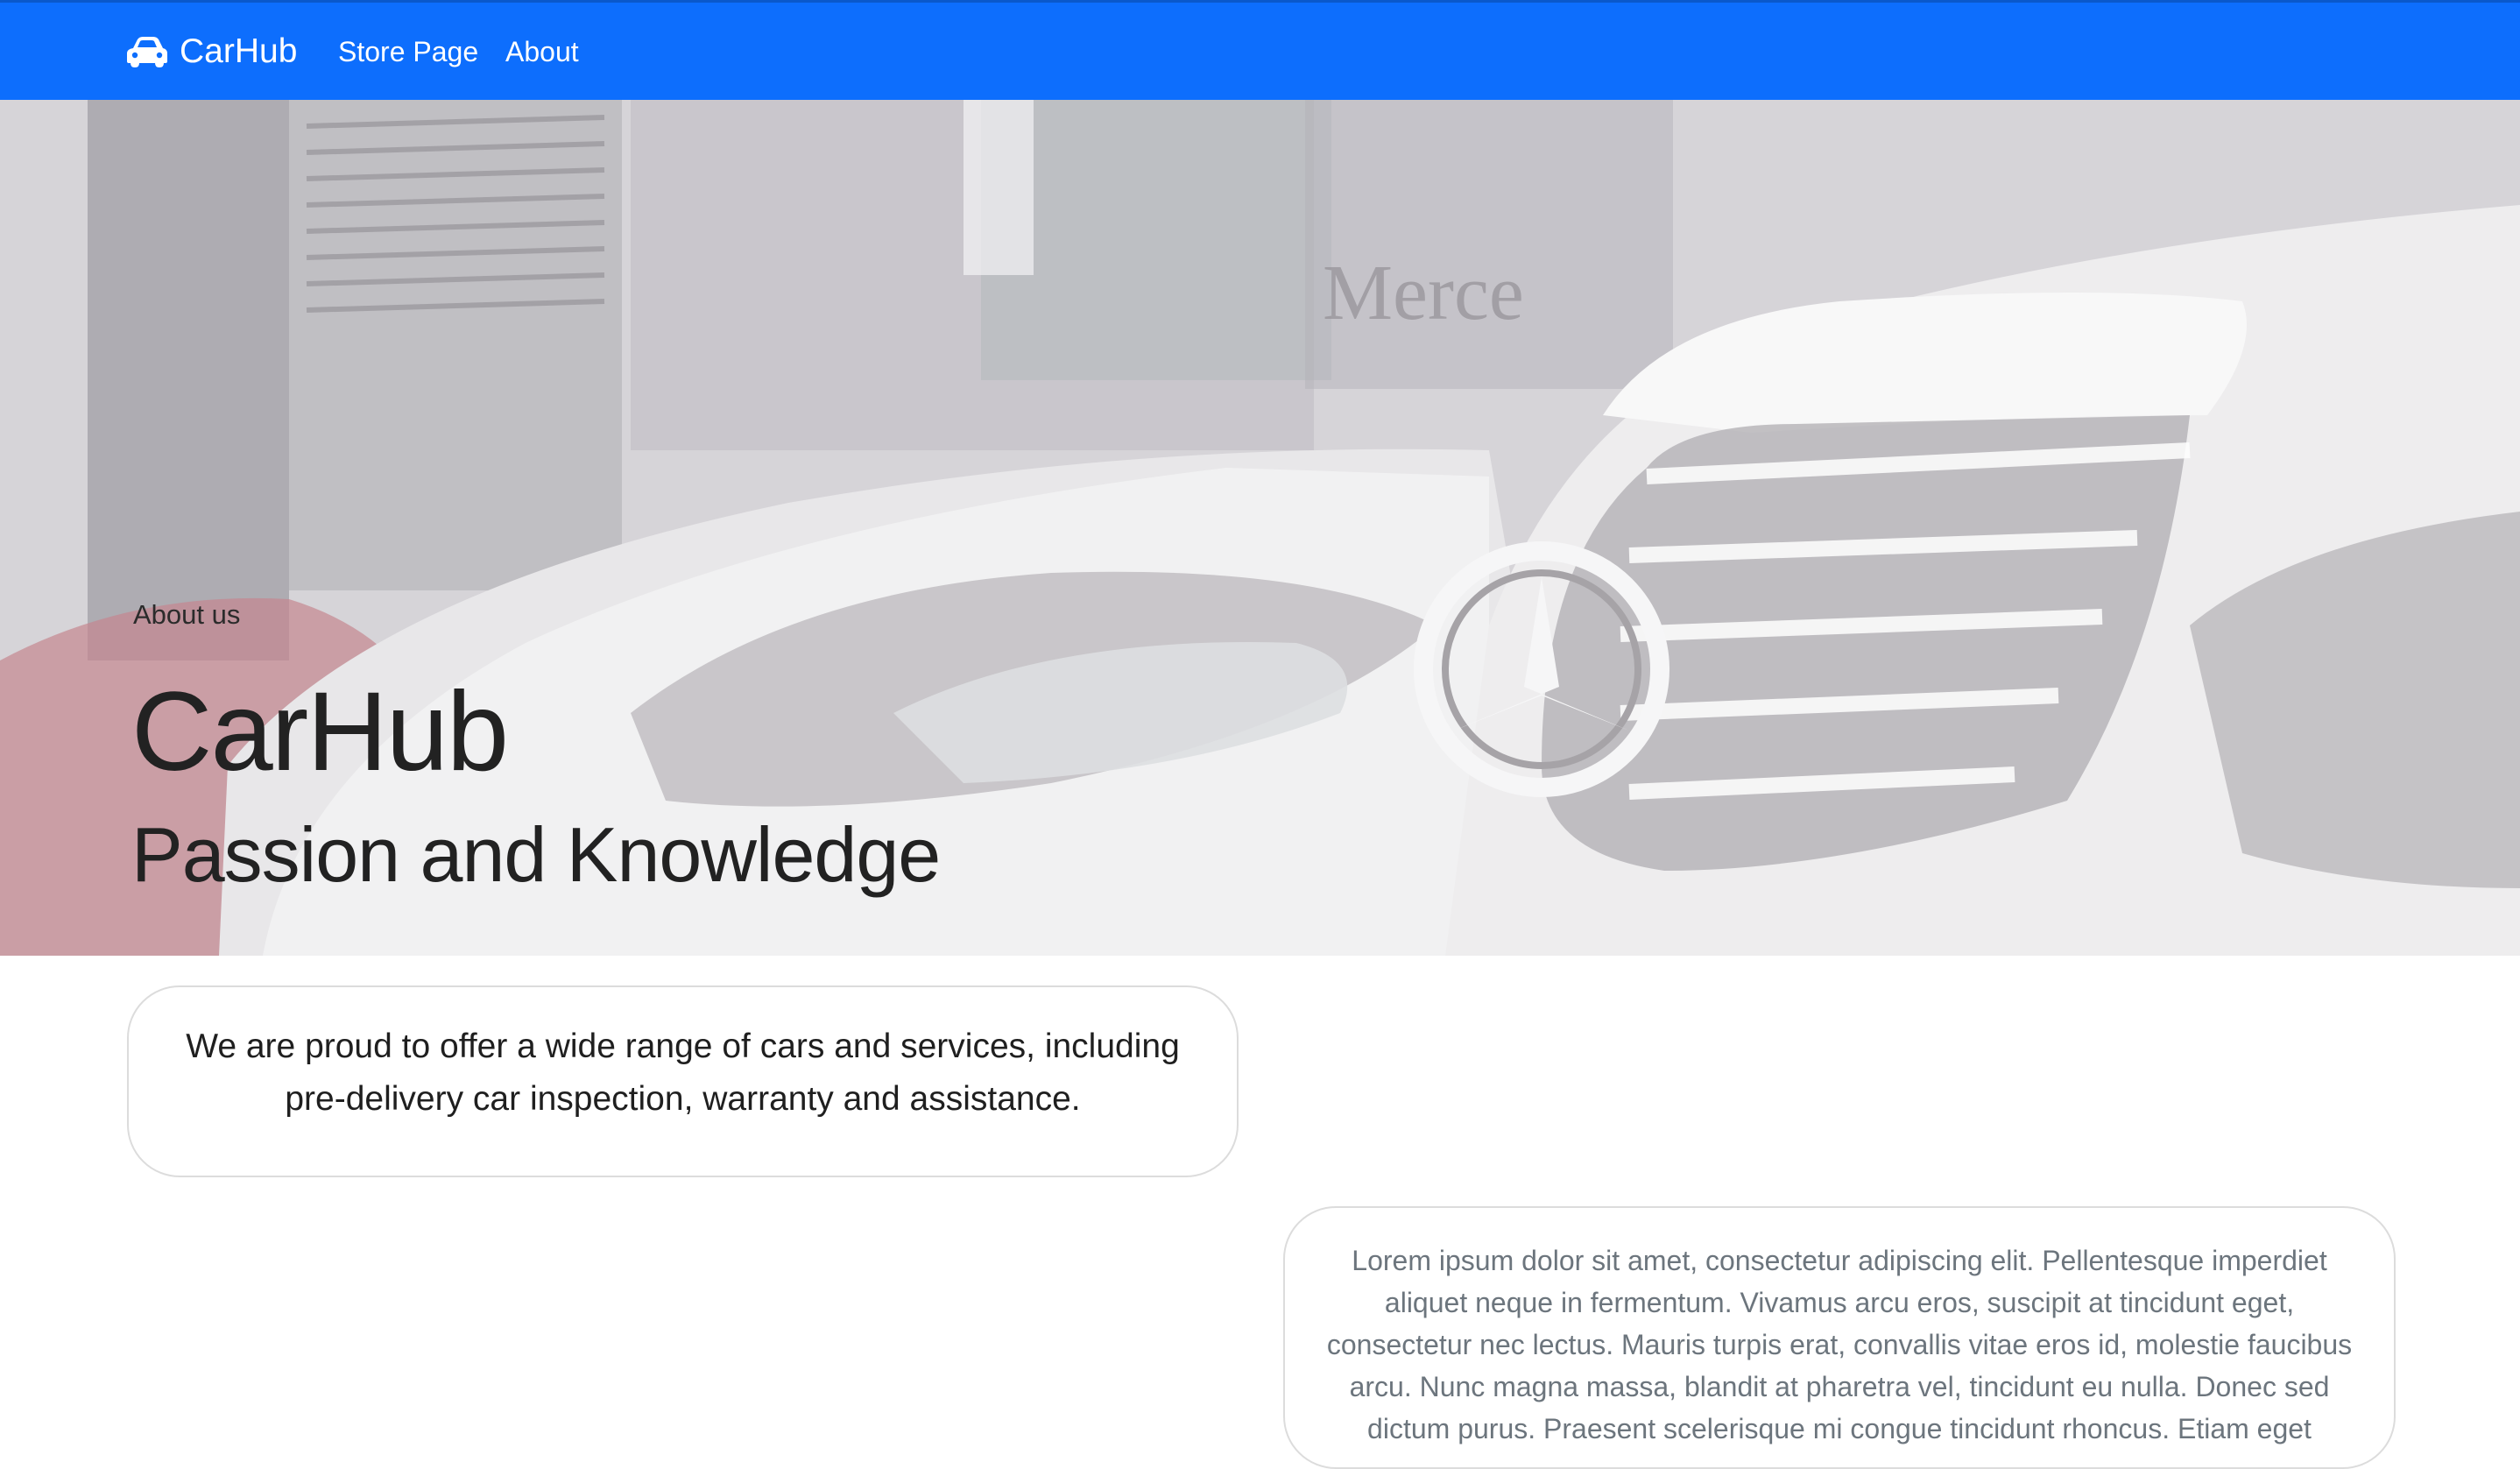  What do you see at coordinates (1260, 50) in the screenshot?
I see `top-navbar: CarHub Store Page About` at bounding box center [1260, 50].